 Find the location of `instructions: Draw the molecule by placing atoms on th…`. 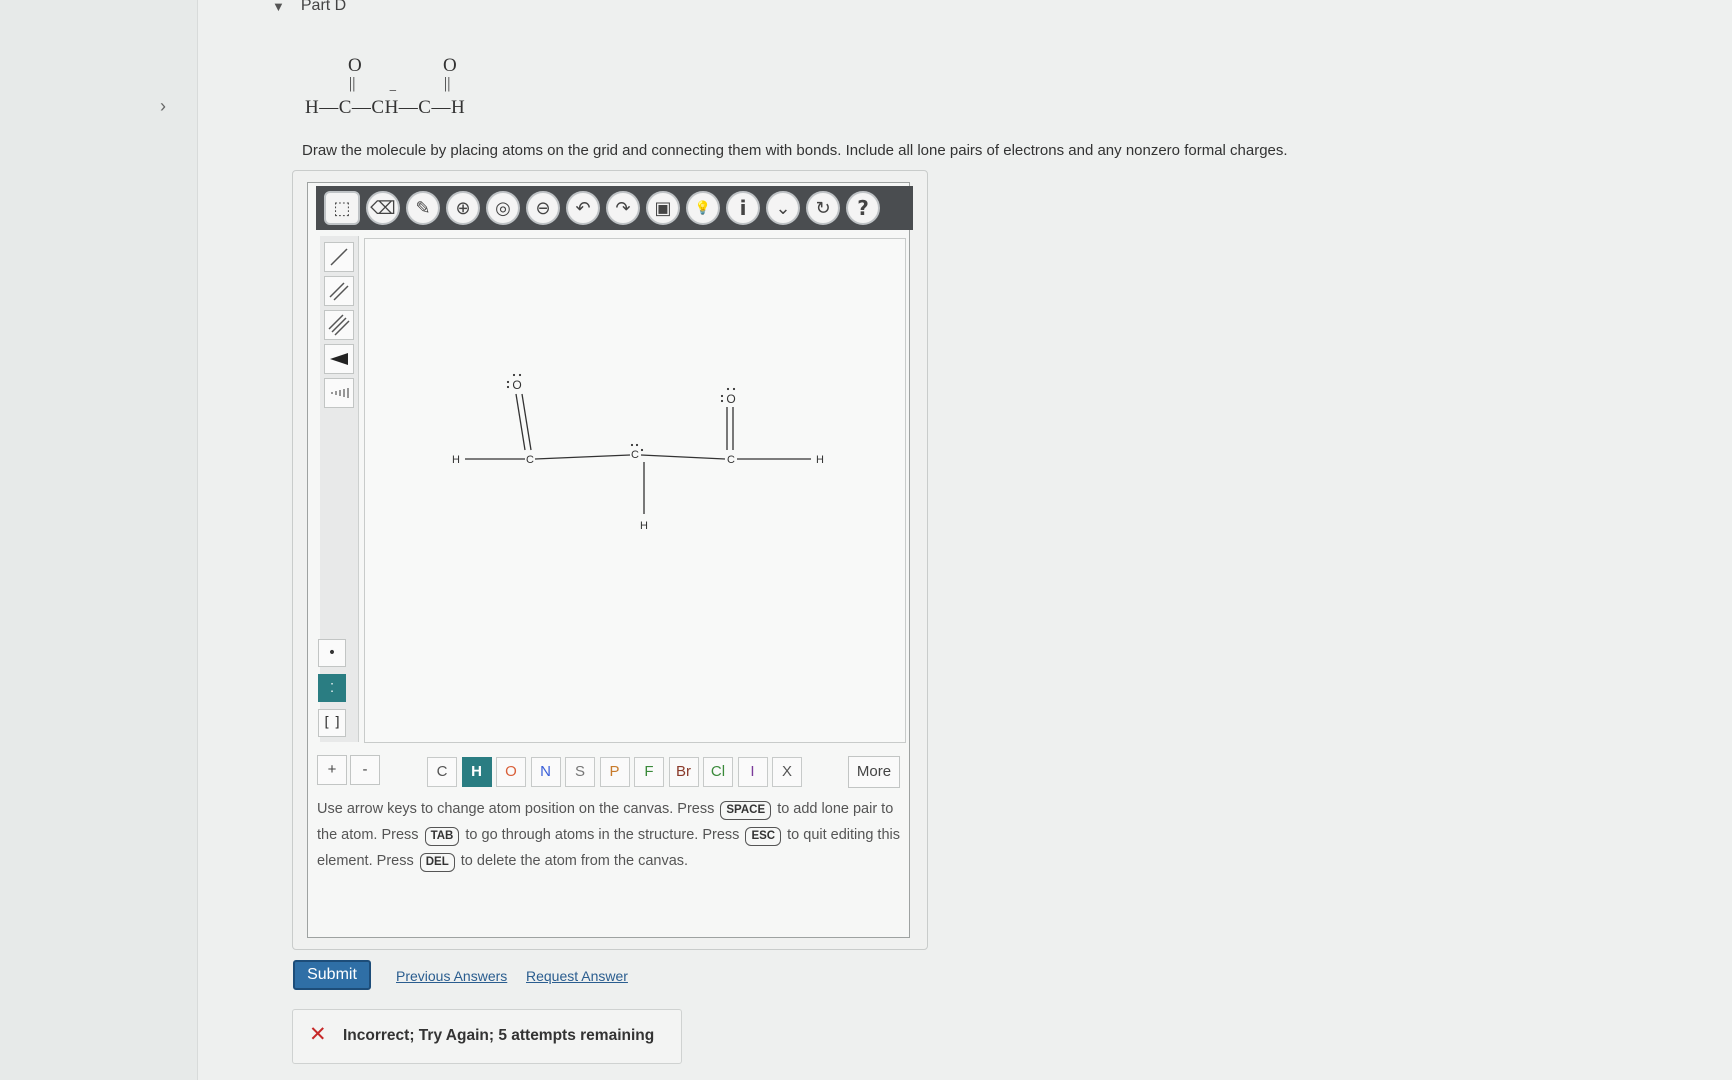

instructions: Draw the molecule by placing atoms on th… is located at coordinates (795, 150).